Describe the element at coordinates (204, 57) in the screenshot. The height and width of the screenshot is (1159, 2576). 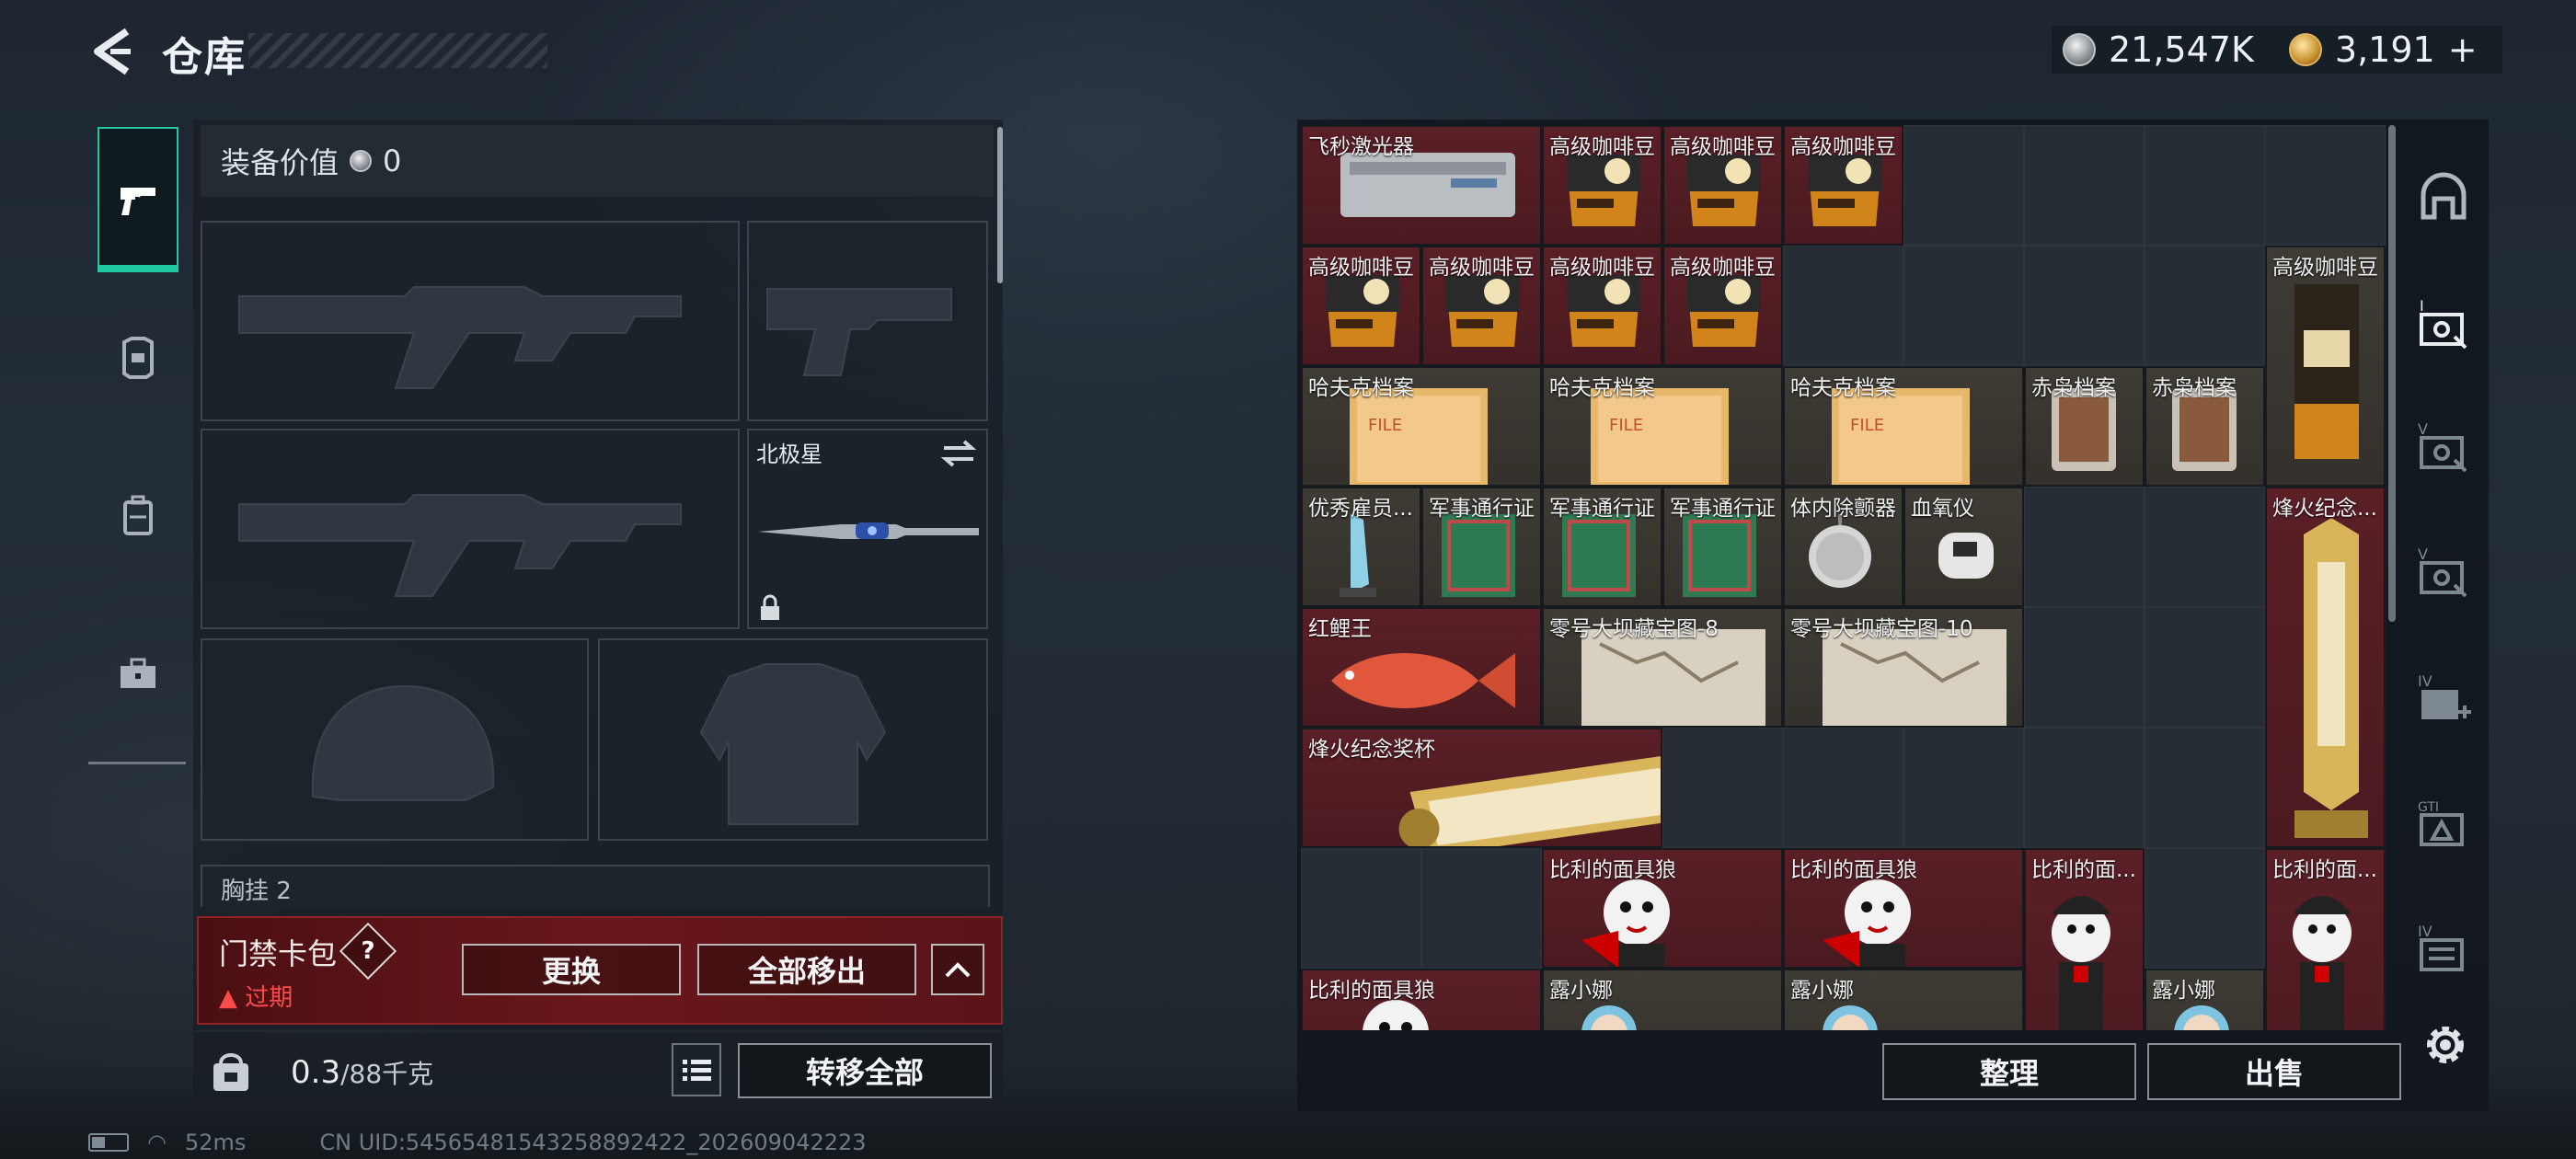
I see `page-title: 仓库` at that location.